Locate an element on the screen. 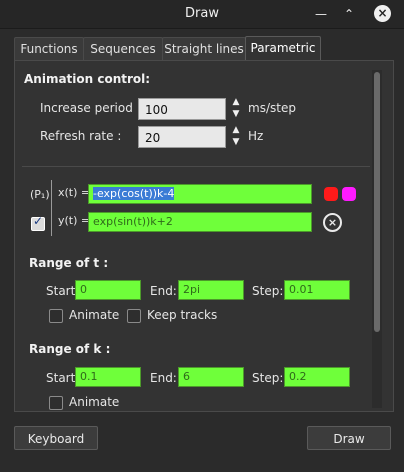 The width and height of the screenshot is (404, 472). y-expression-input: exp(sin(t))k+2 is located at coordinates (200, 222).